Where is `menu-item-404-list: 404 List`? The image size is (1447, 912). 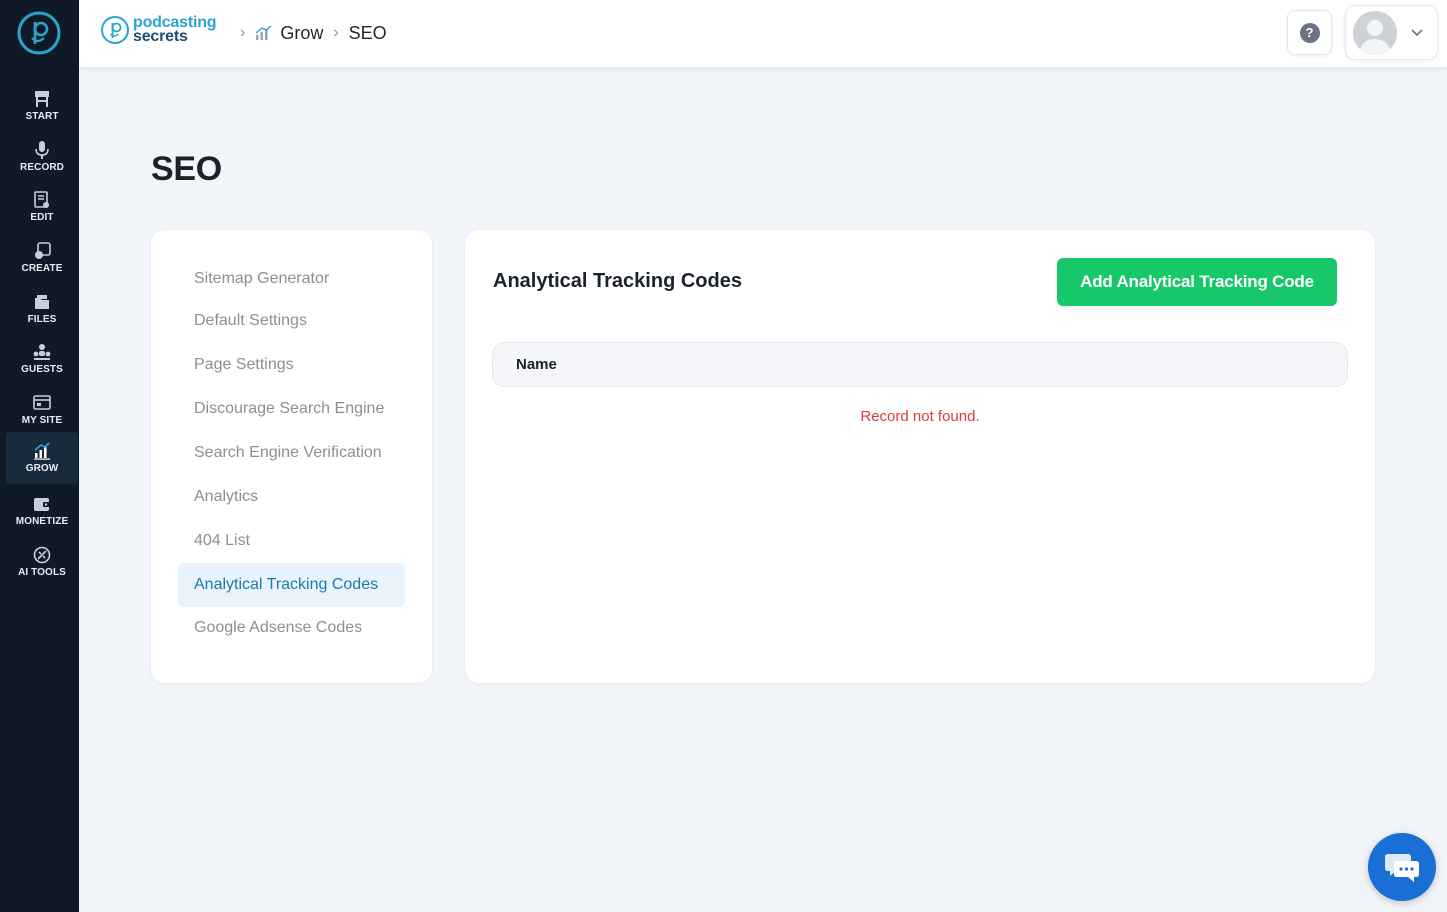 menu-item-404-list: 404 List is located at coordinates (291, 541).